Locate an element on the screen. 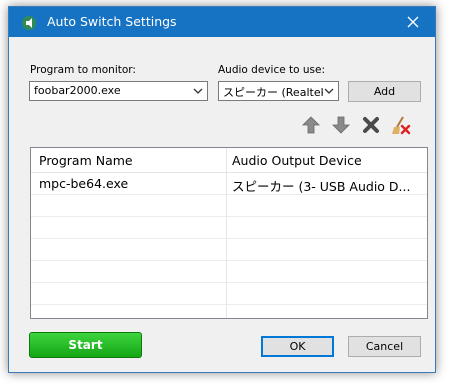 The image size is (452, 391). program-select: foobar2000.exe is located at coordinates (118, 91).